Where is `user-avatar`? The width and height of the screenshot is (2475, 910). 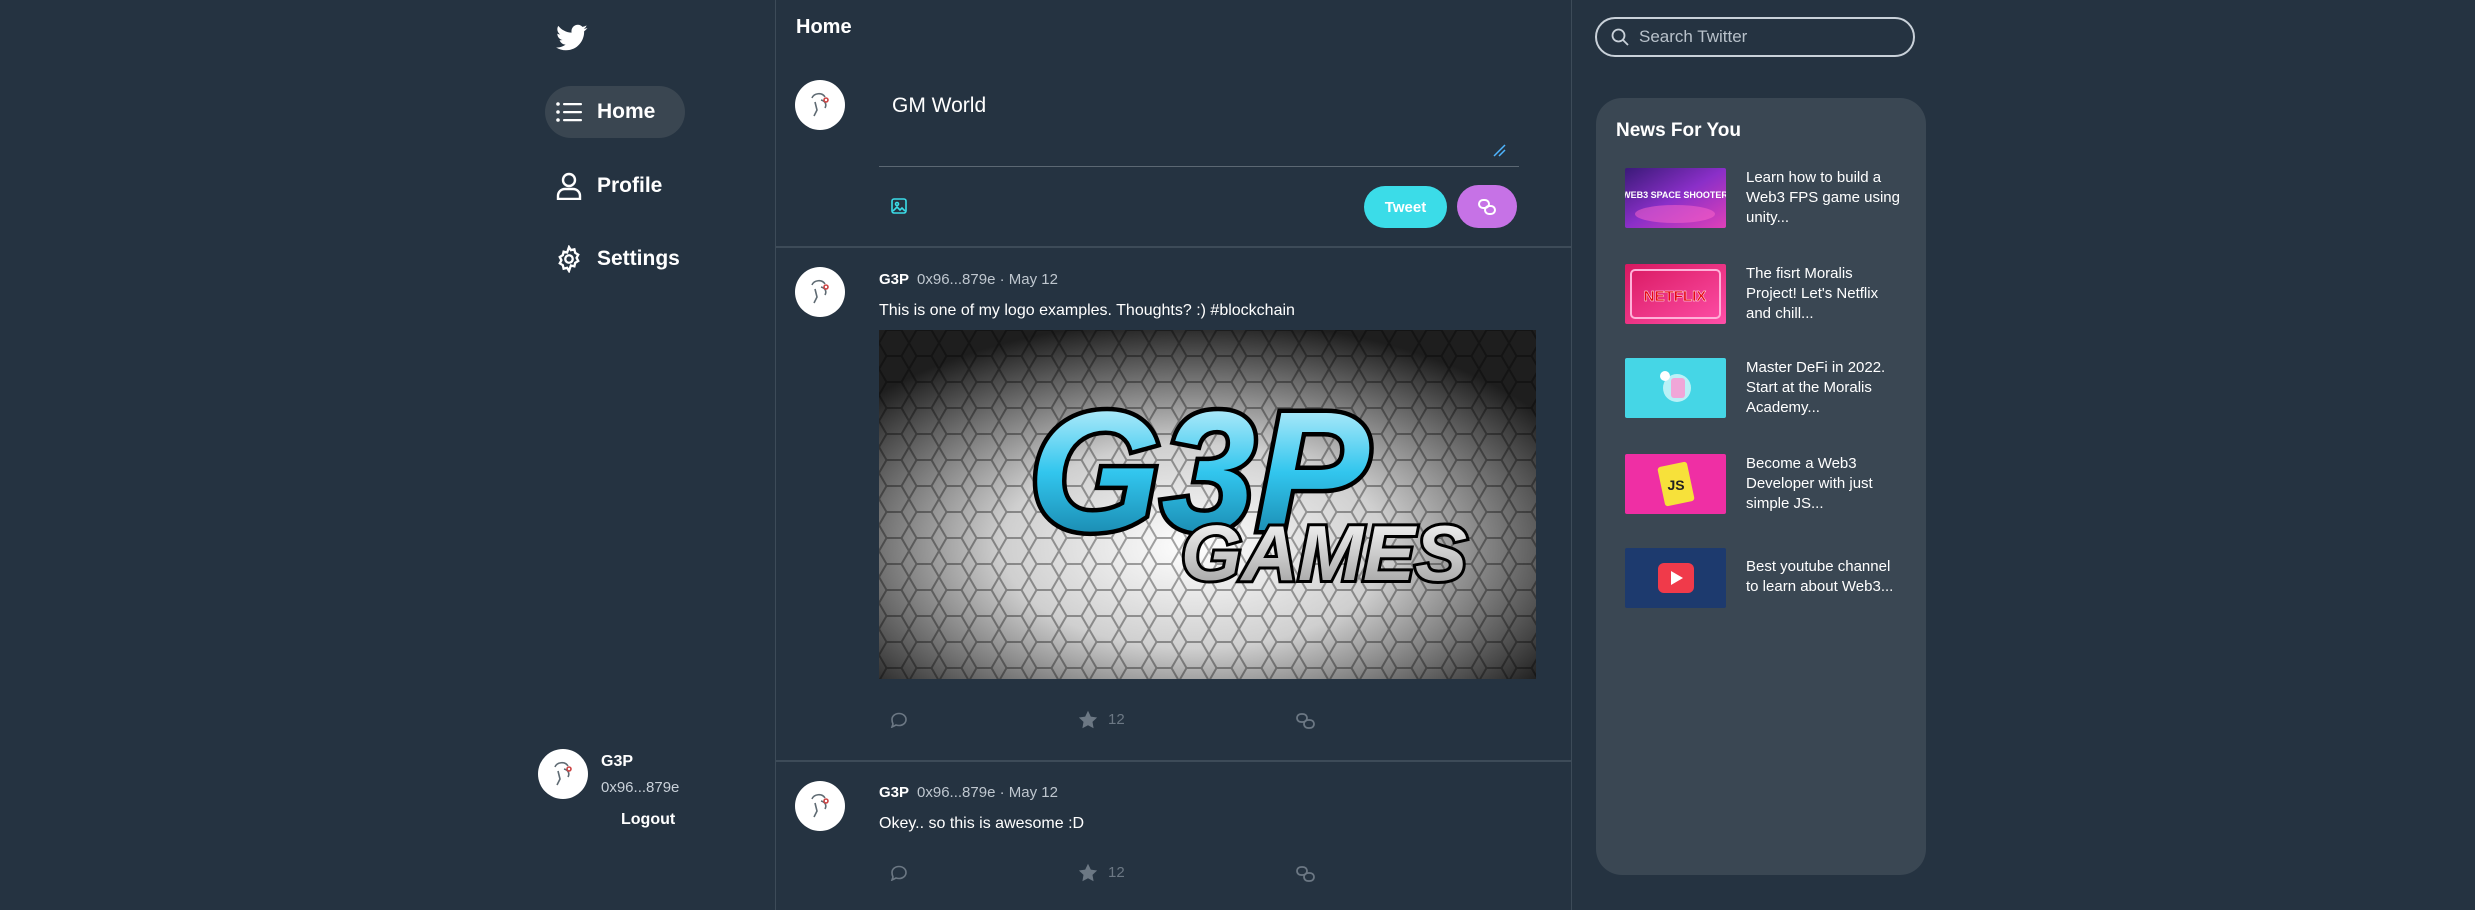 user-avatar is located at coordinates (563, 774).